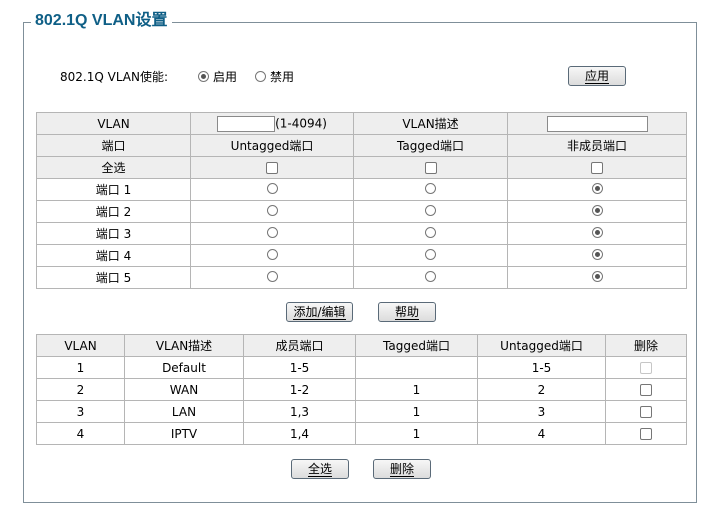  Describe the element at coordinates (114, 76) in the screenshot. I see `vlan-enable-label: 802.1Q VLAN使能:` at that location.